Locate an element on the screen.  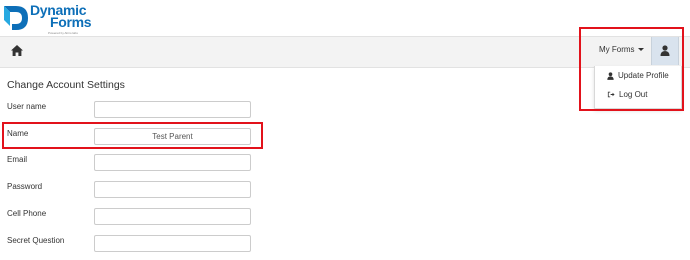
logo-text-line2: Forms is located at coordinates (71, 22).